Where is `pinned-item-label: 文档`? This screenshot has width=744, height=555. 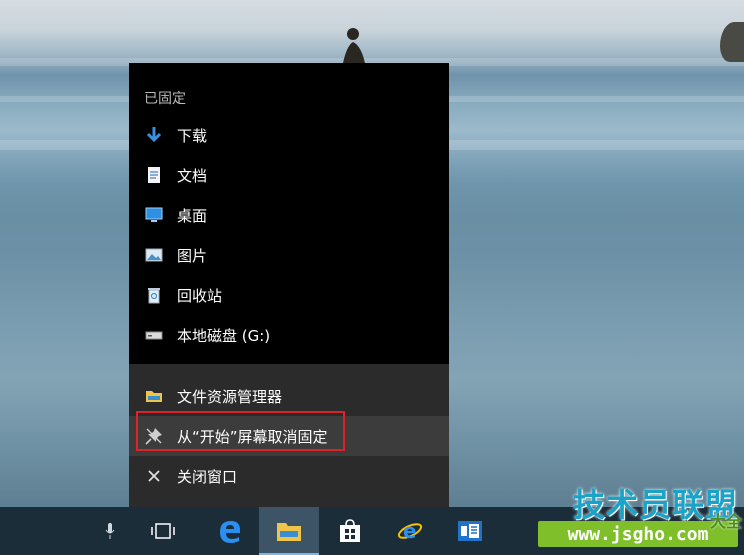
pinned-item-label: 文档 is located at coordinates (192, 175).